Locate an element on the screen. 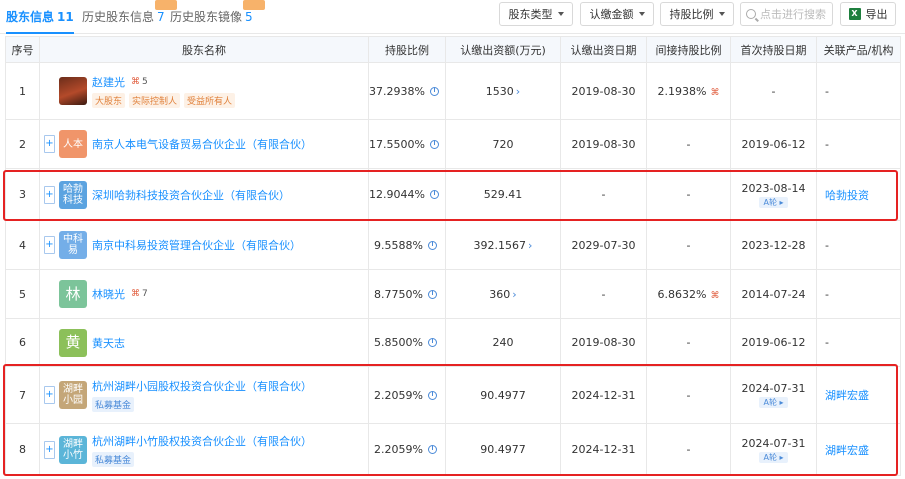  ratio-cell: 2.2059% is located at coordinates (407, 449).